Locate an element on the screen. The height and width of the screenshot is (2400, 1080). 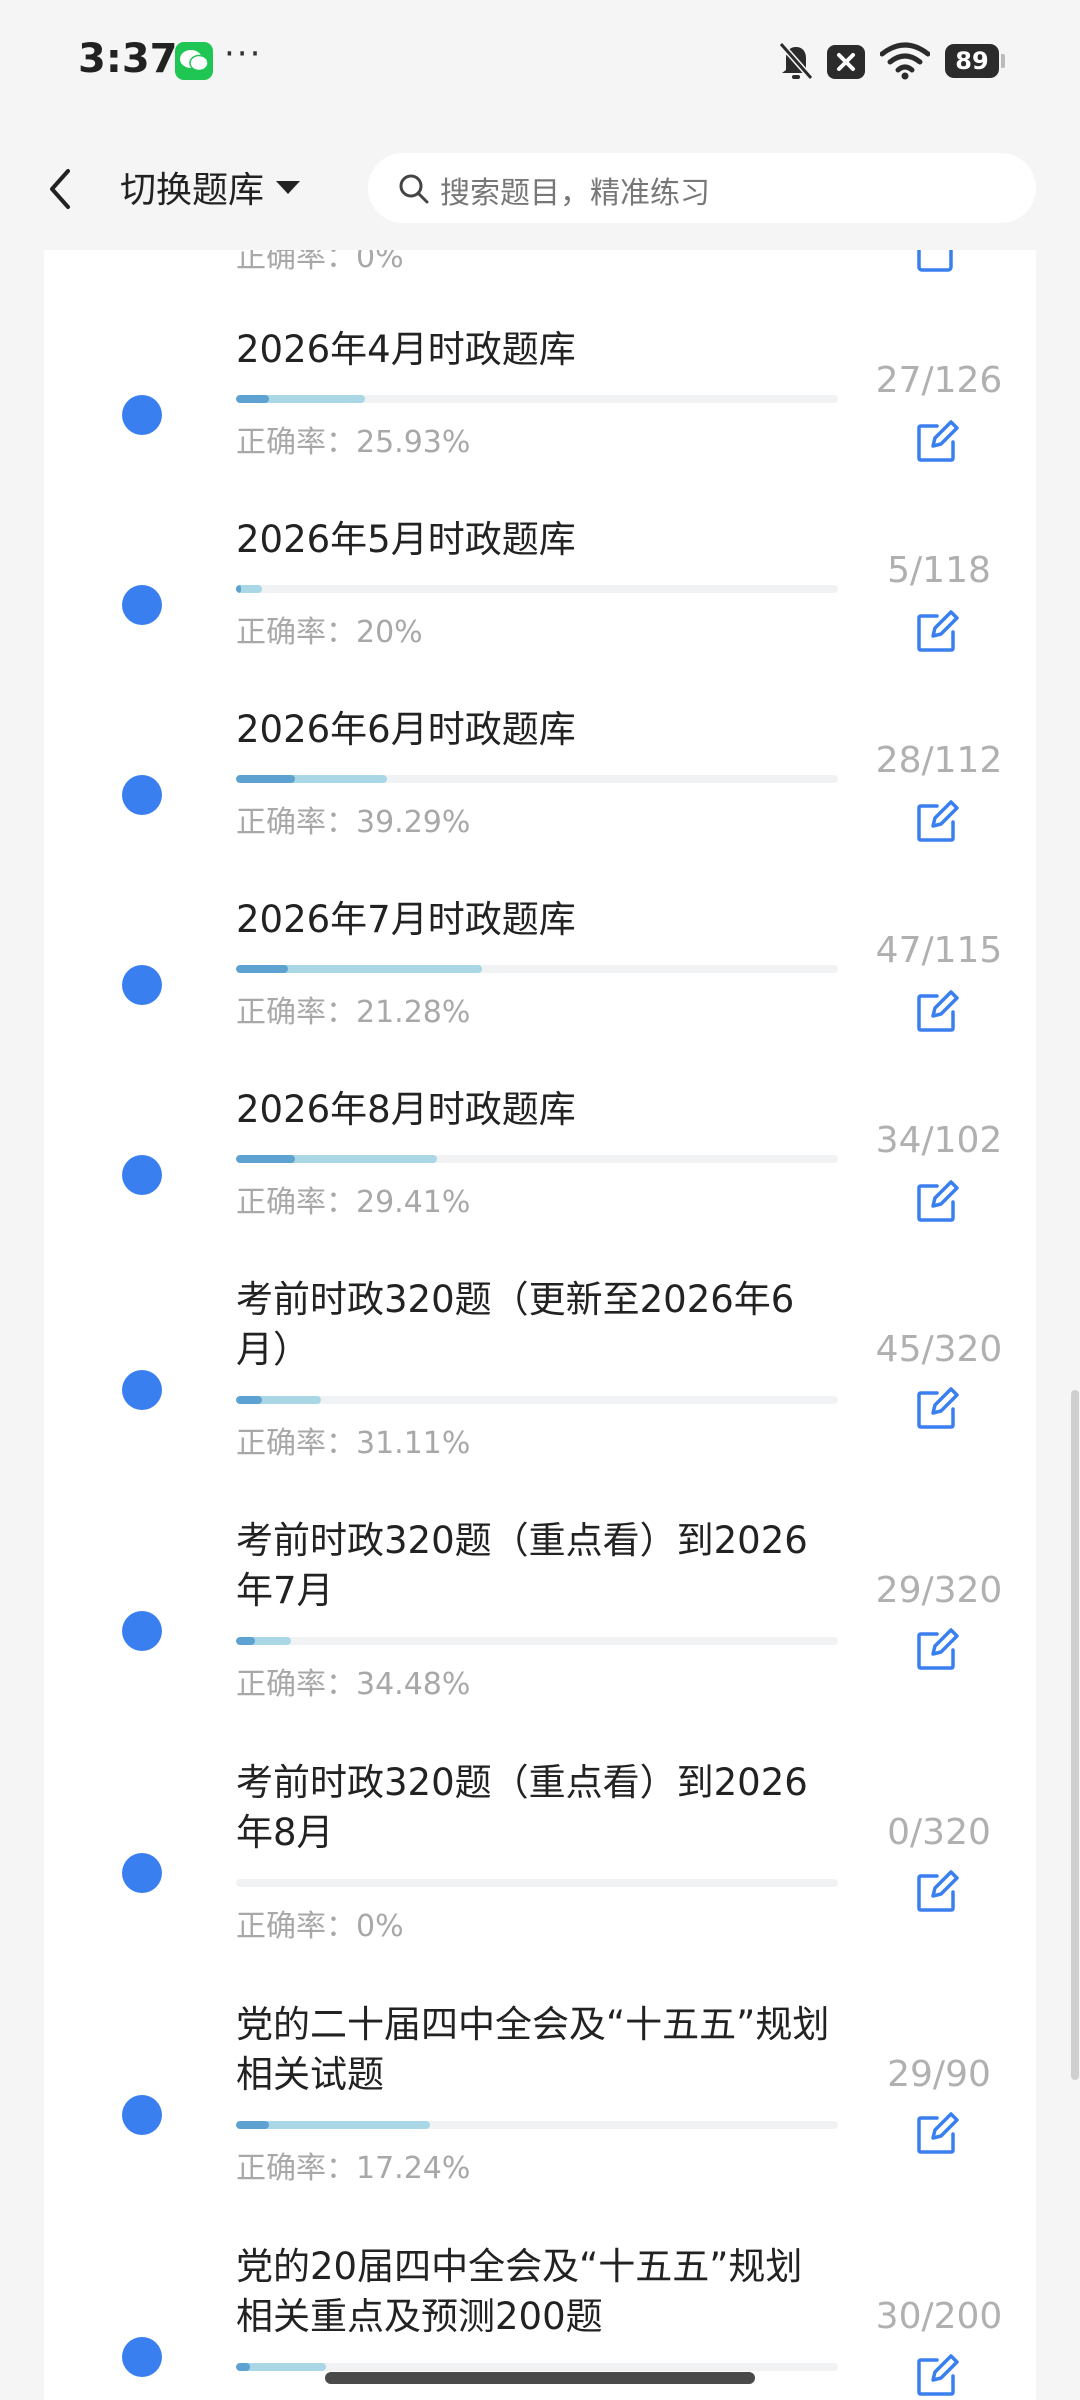
bank-list-item: 2026年7月时政题库正确率：21.28% 47/115 is located at coordinates (540, 990).